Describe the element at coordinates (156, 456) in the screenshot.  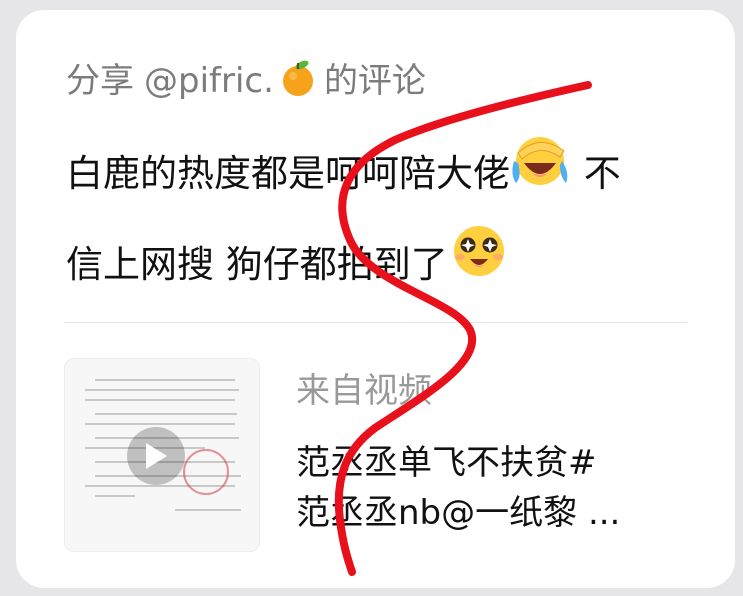
I see `play-icon` at that location.